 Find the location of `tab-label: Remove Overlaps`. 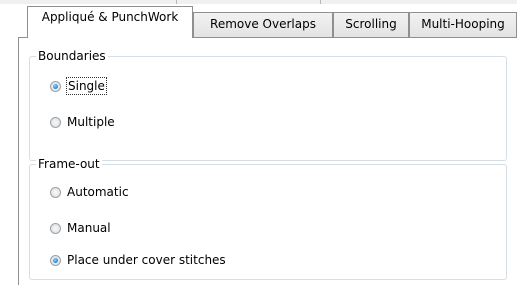

tab-label: Remove Overlaps is located at coordinates (263, 24).